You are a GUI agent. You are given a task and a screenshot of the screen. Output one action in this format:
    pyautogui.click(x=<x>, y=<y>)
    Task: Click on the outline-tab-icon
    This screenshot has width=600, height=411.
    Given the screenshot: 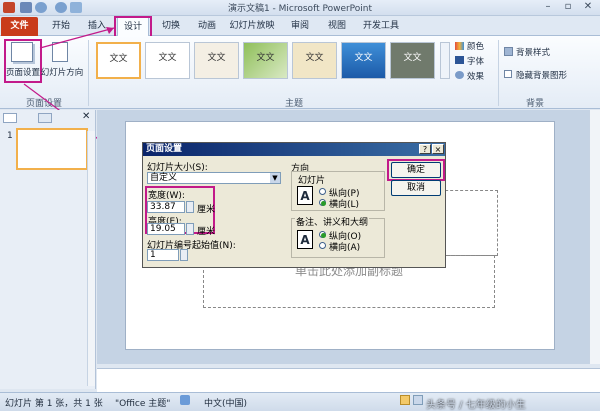 What is the action you would take?
    pyautogui.click(x=45, y=118)
    